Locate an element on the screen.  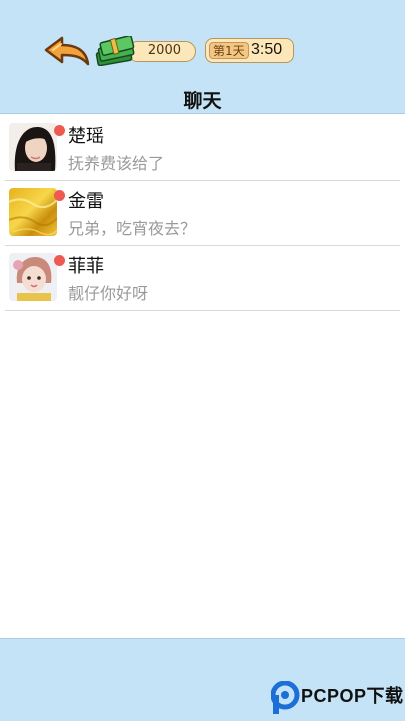
chat-item-jinlei: 金雷 兄弟，吃宵夜去？ is located at coordinates (202, 213).